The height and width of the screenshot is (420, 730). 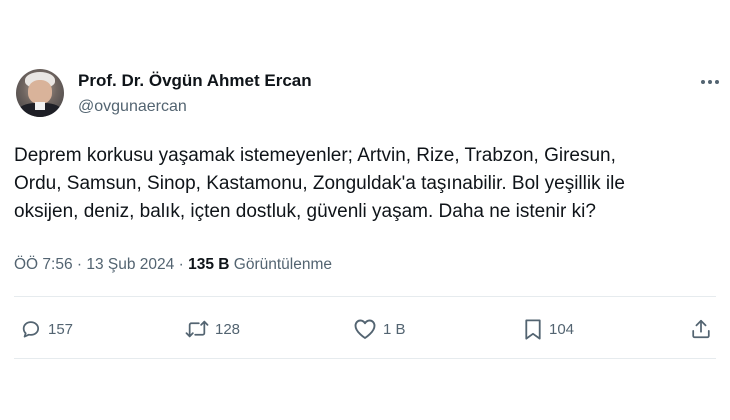 I want to click on views-count: 135 B, so click(x=209, y=264).